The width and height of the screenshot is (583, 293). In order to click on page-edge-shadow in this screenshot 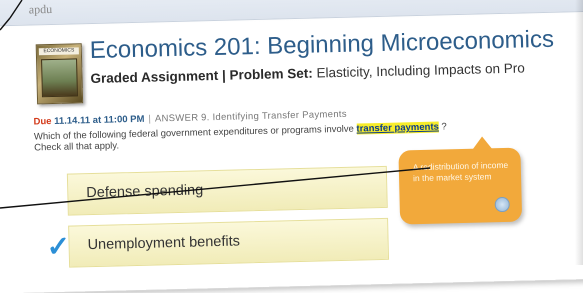, I will do `click(579, 132)`.